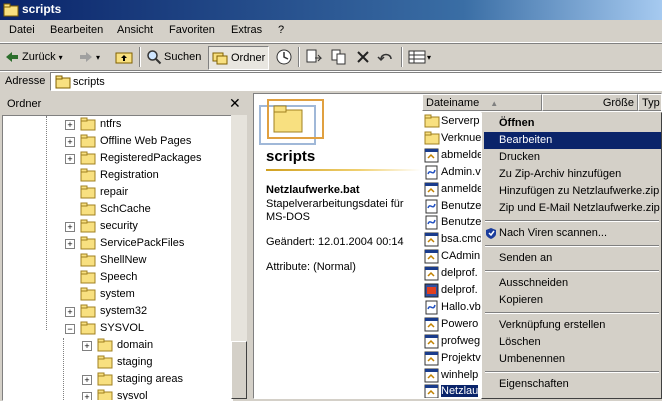 Image resolution: width=662 pixels, height=401 pixels. What do you see at coordinates (89, 57) in the screenshot?
I see `forward-button: ▾` at bounding box center [89, 57].